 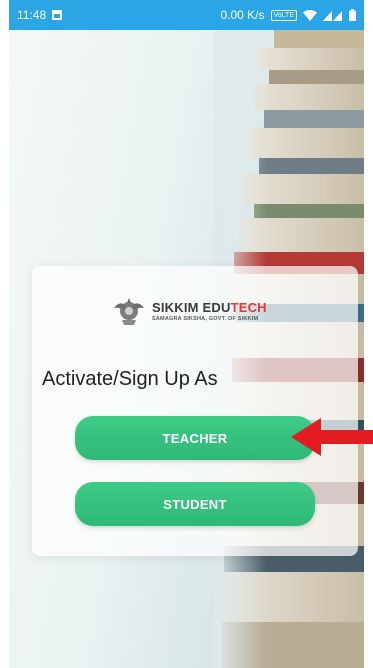 I want to click on volte-badge: VoLTE, so click(x=283, y=15).